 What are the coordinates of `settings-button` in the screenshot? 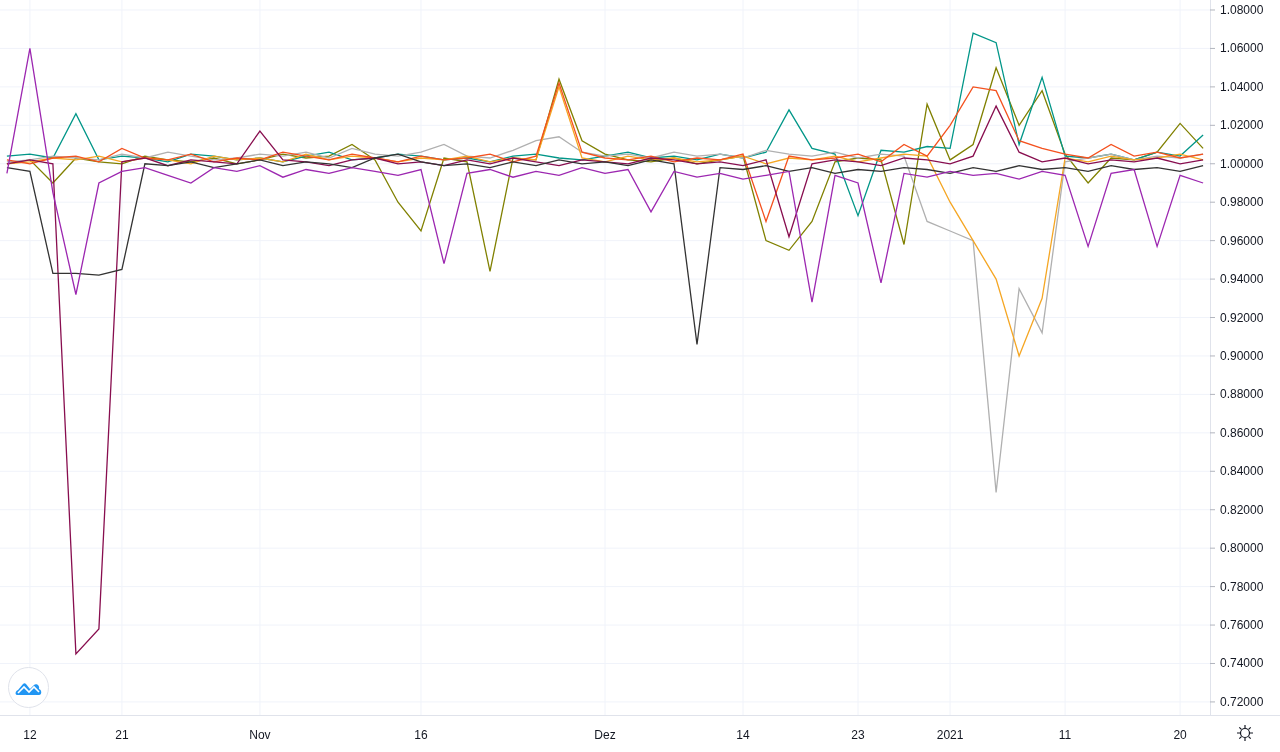 It's located at (1245, 733).